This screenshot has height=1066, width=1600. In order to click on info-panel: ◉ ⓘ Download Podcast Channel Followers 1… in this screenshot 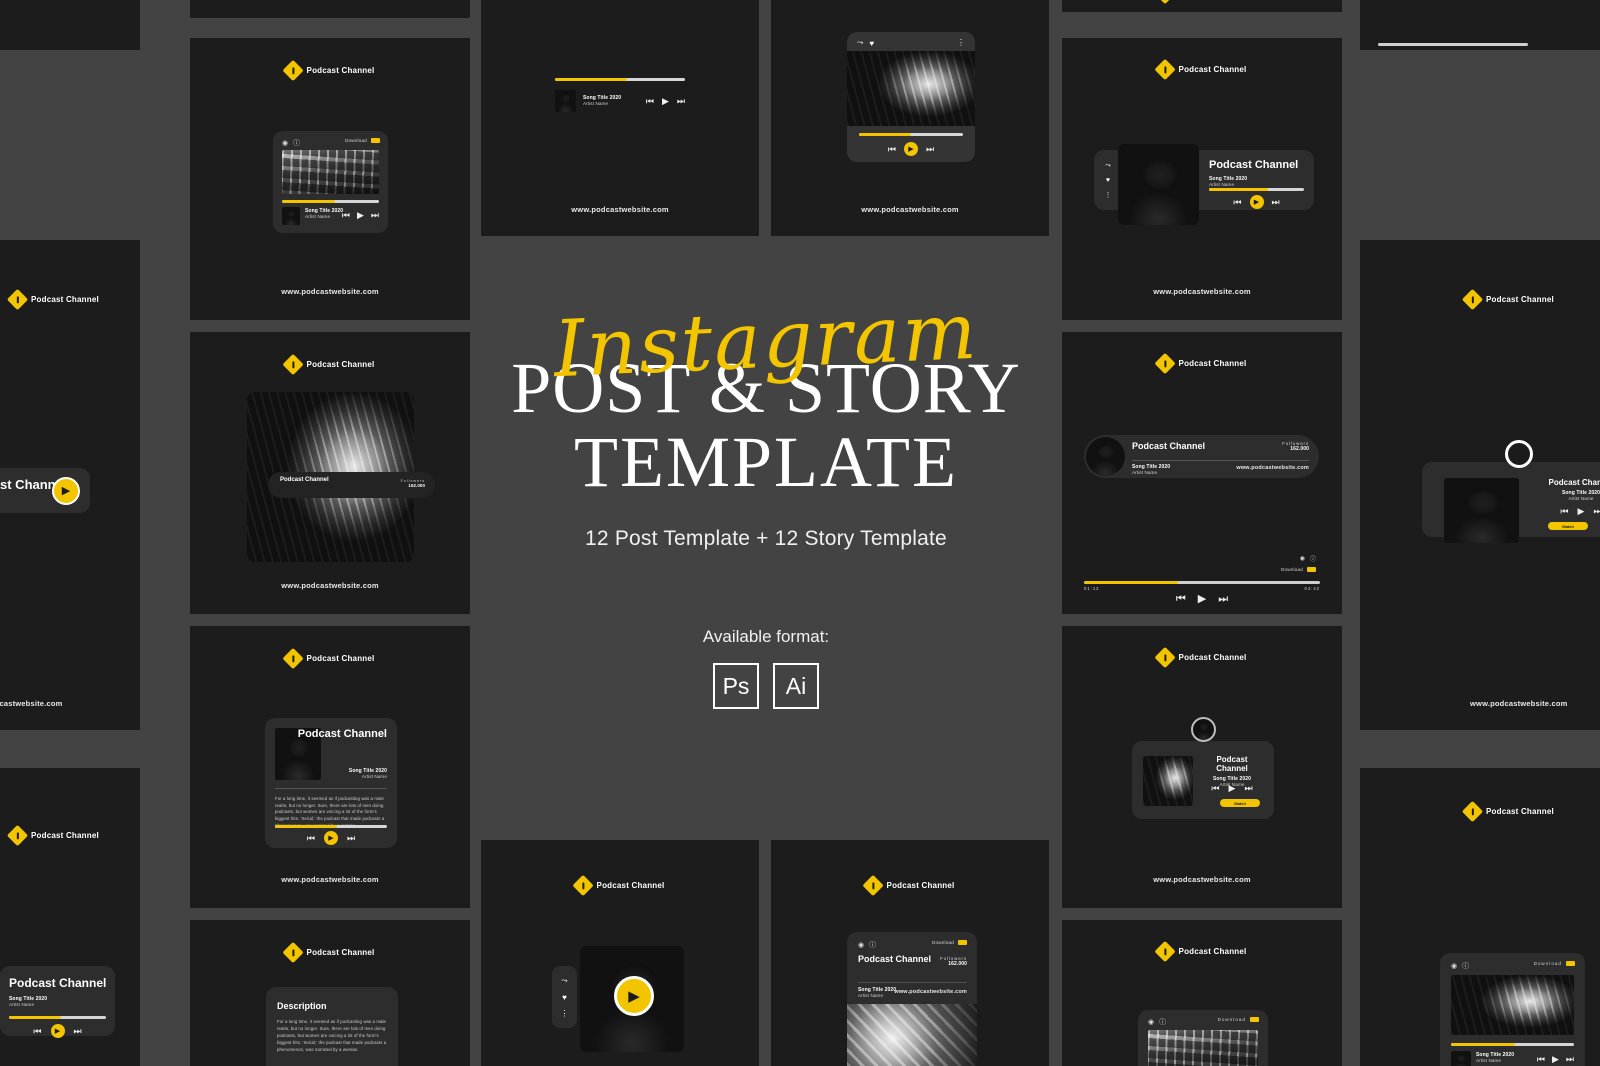, I will do `click(912, 999)`.